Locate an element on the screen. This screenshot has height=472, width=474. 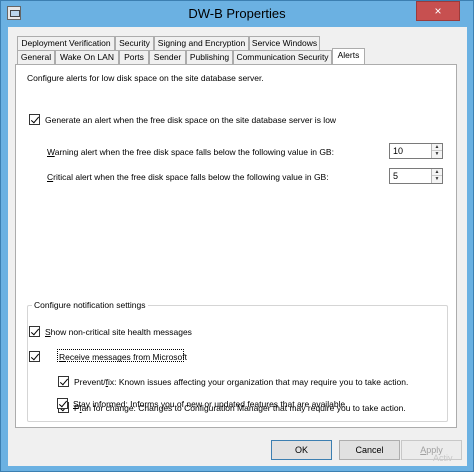
close-button: × is located at coordinates (438, 11).